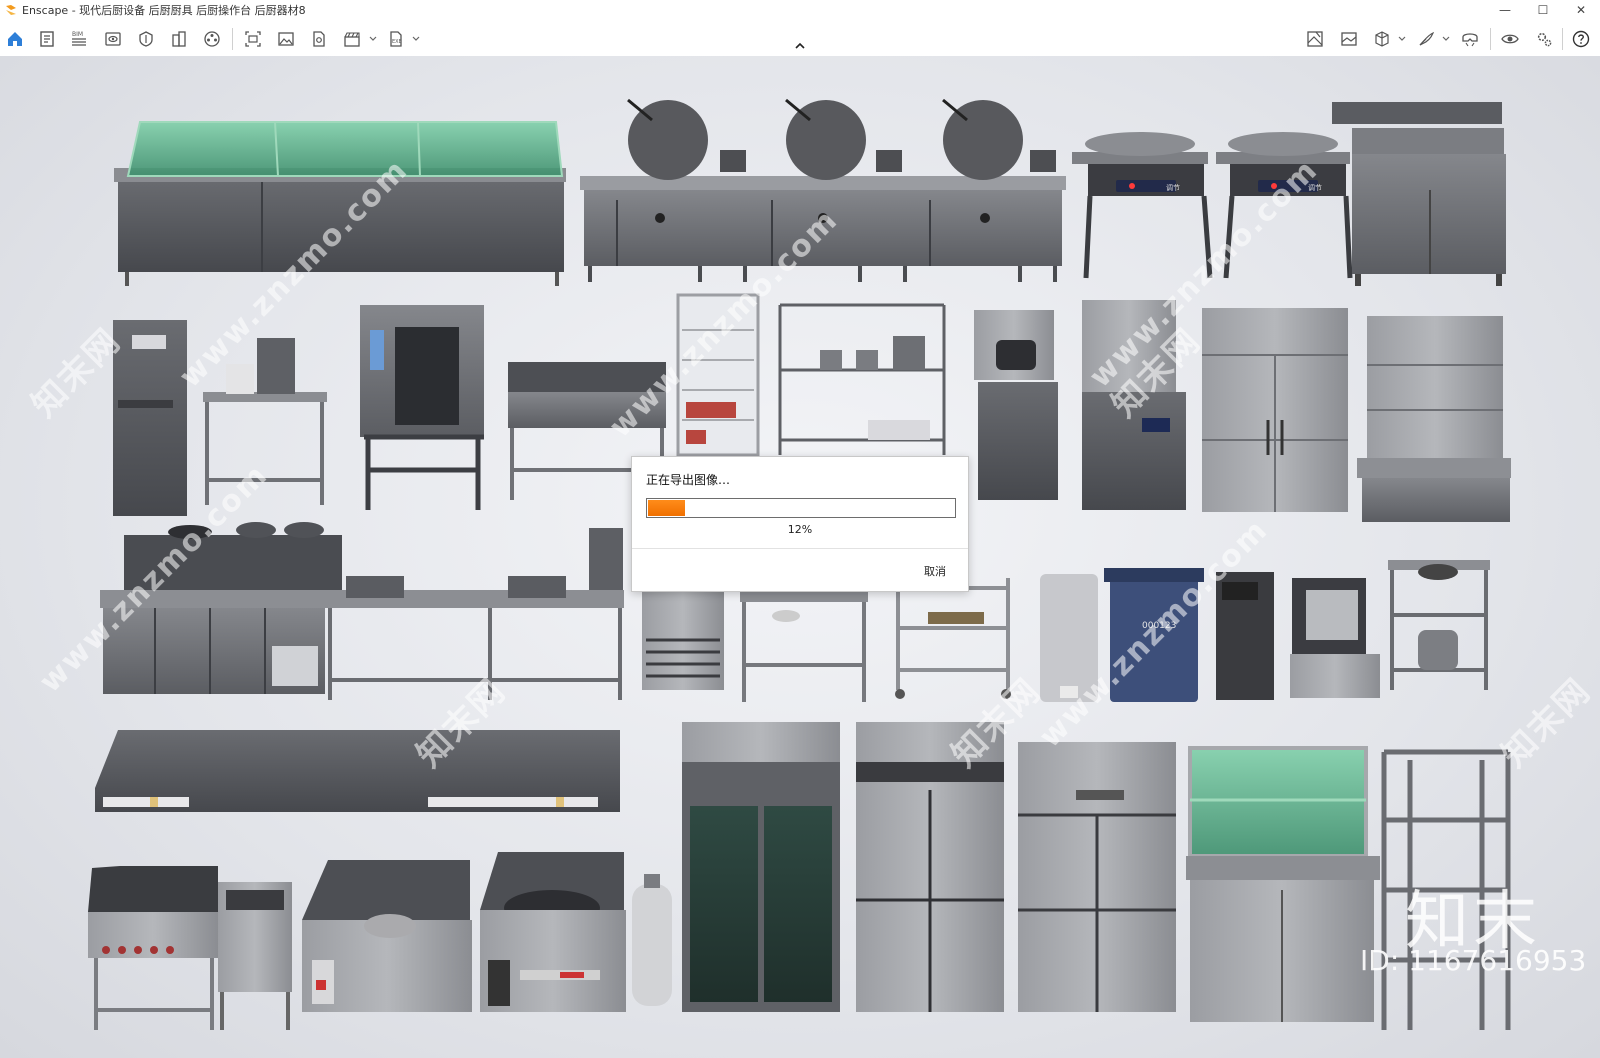 The width and height of the screenshot is (1600, 1058). What do you see at coordinates (1335, 638) in the screenshot?
I see `induction-stockpot-range` at bounding box center [1335, 638].